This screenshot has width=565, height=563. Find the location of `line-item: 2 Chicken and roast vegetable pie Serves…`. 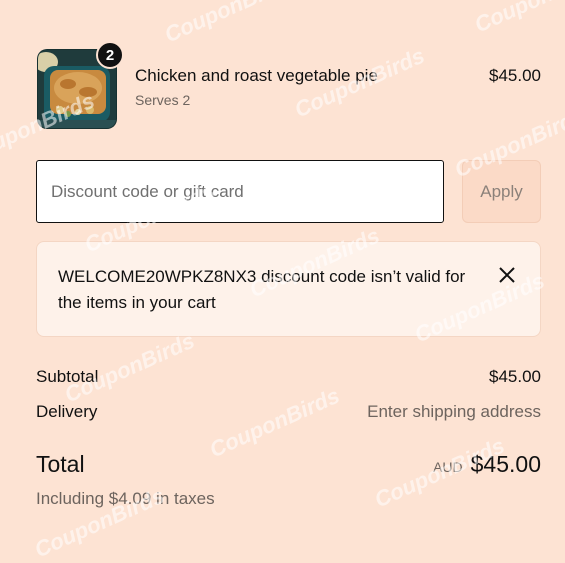

line-item: 2 Chicken and roast vegetable pie Serves… is located at coordinates (288, 85).